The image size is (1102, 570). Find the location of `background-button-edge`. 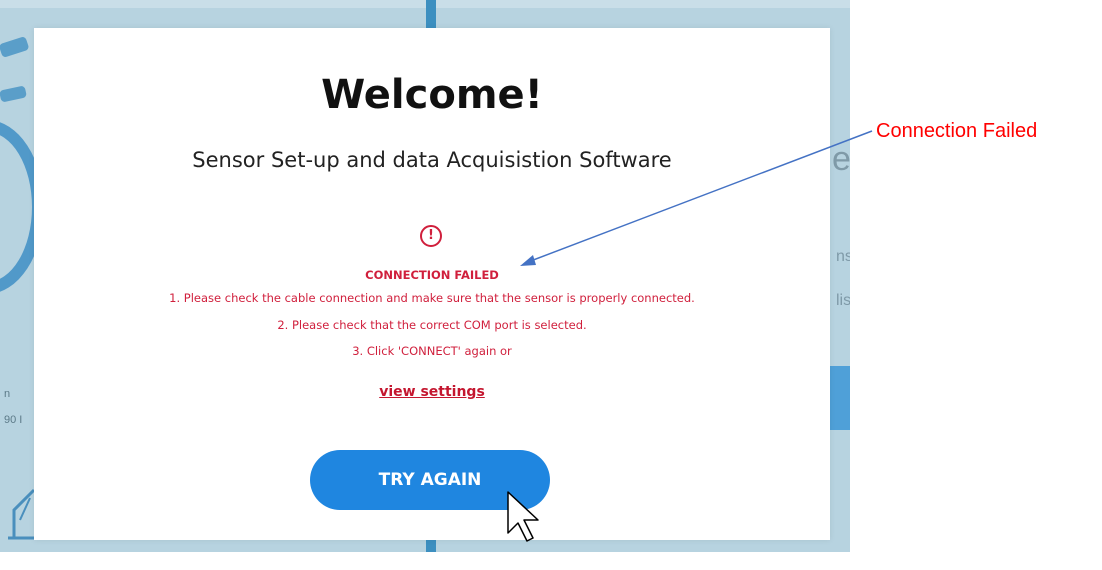

background-button-edge is located at coordinates (840, 398).